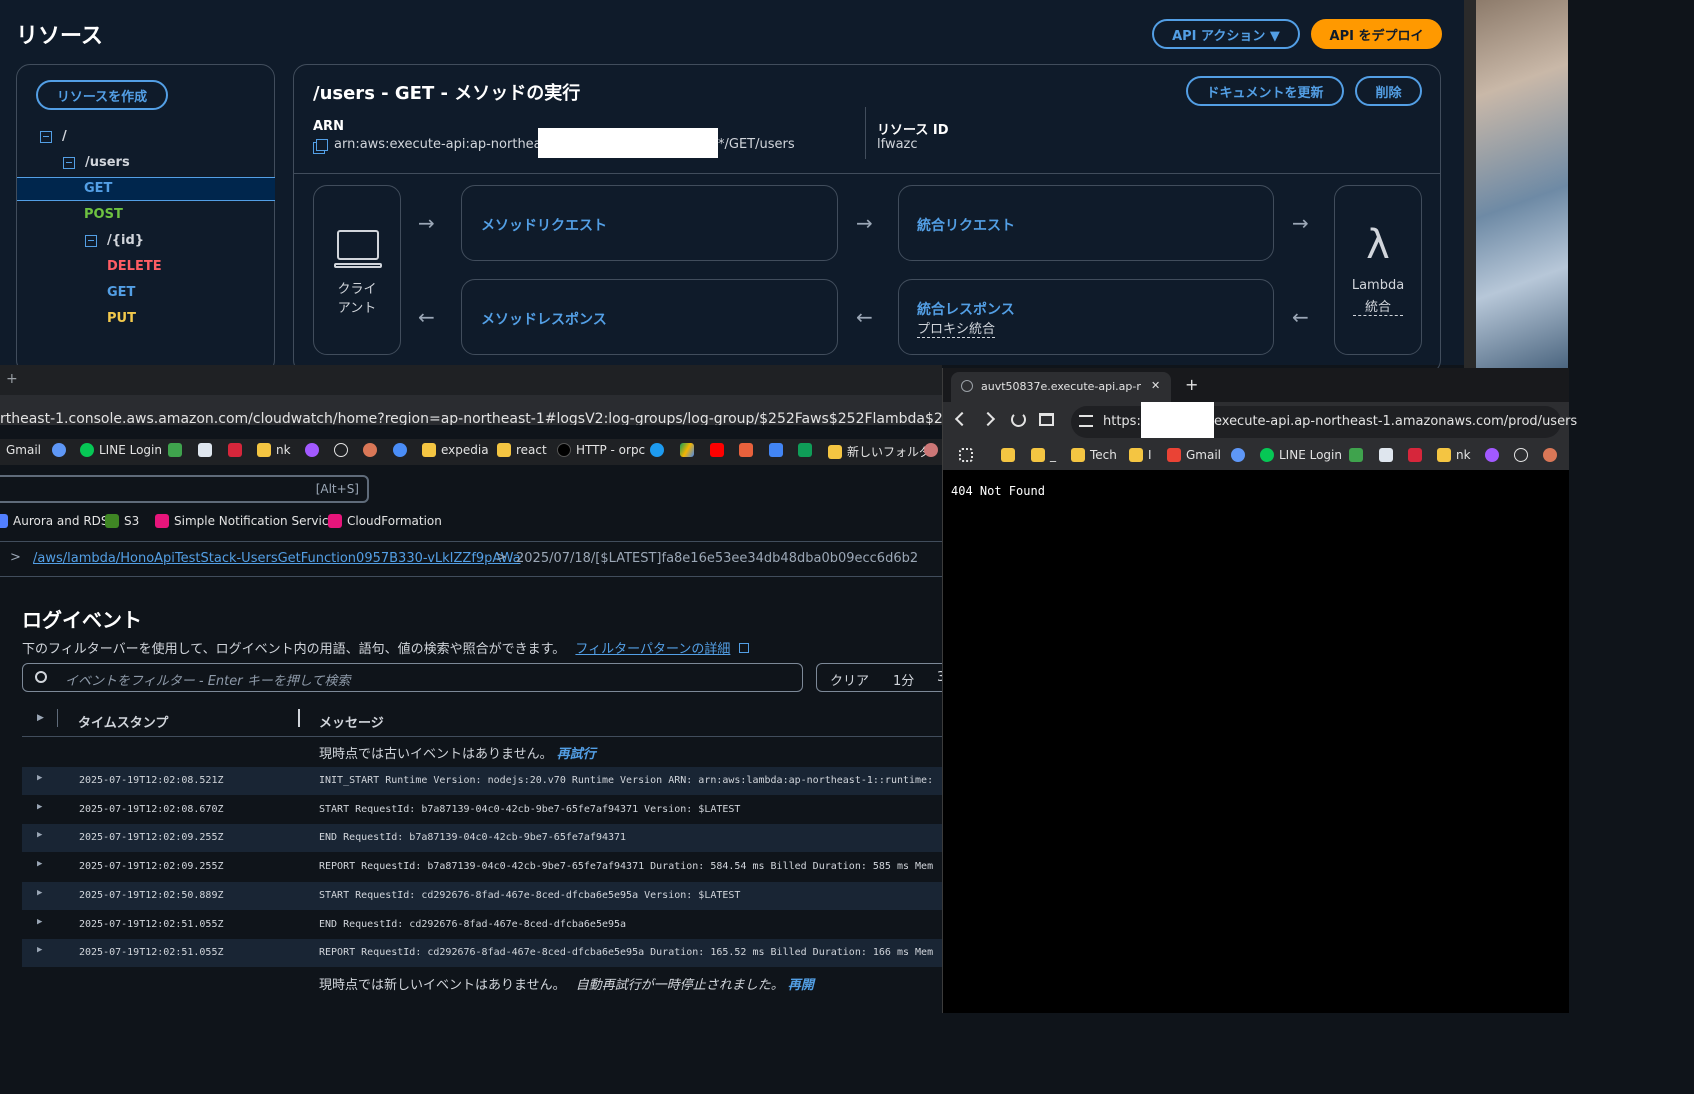 This screenshot has height=1094, width=1694. What do you see at coordinates (1018, 419) in the screenshot?
I see `reload-icon` at bounding box center [1018, 419].